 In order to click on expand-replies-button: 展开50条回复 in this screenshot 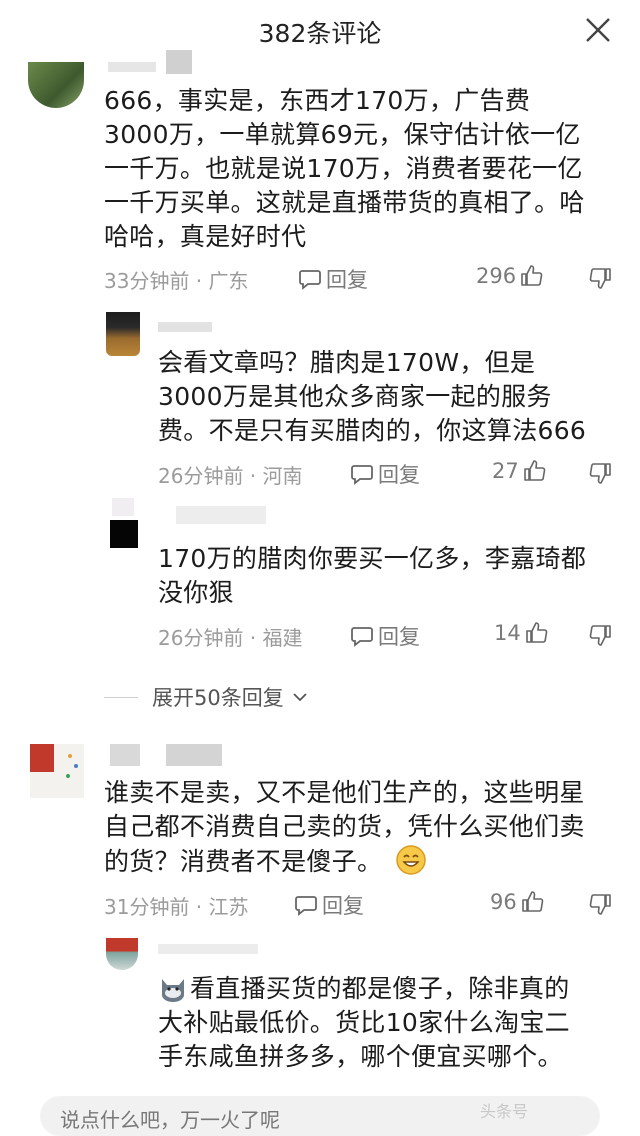, I will do `click(207, 697)`.